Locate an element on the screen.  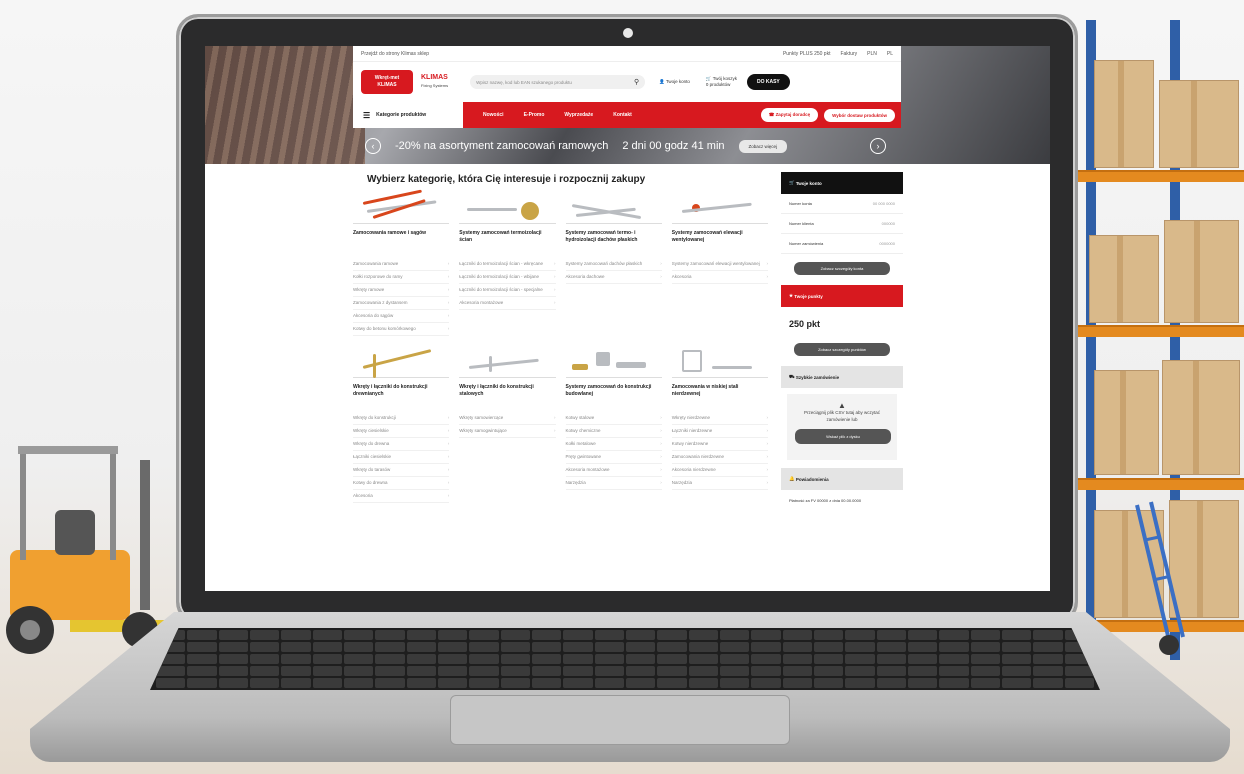
category-item: Systemy zamocowań elewacji wentylowanej is located at coordinates (719, 264).